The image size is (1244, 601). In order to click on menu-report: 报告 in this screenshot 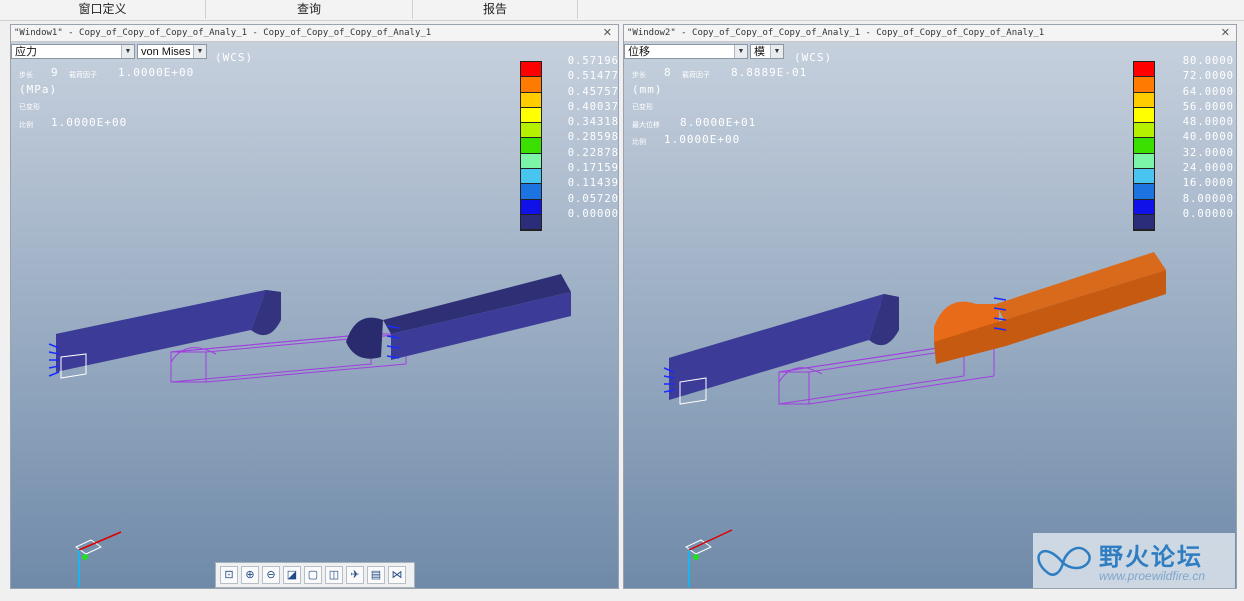, I will do `click(495, 9)`.